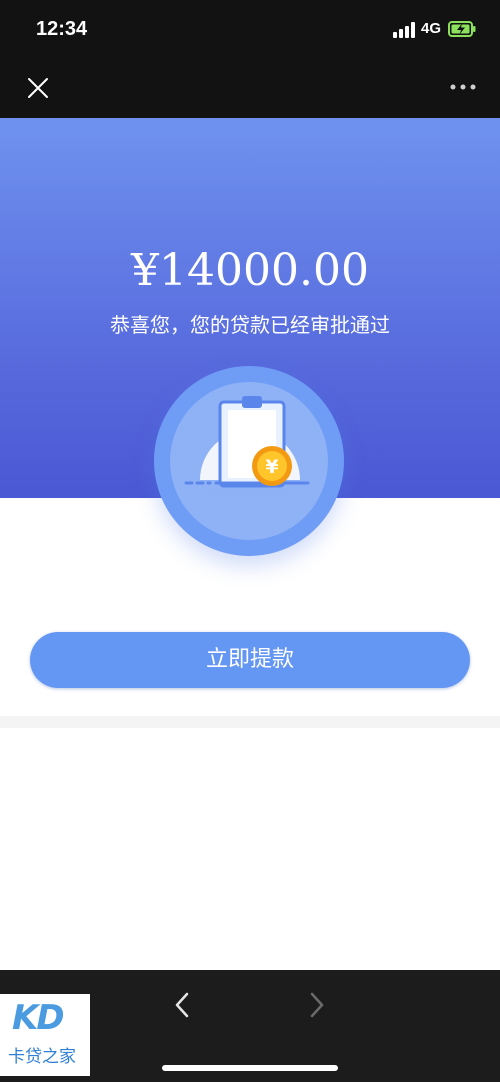 The width and height of the screenshot is (500, 1082). I want to click on nav-bar, so click(250, 89).